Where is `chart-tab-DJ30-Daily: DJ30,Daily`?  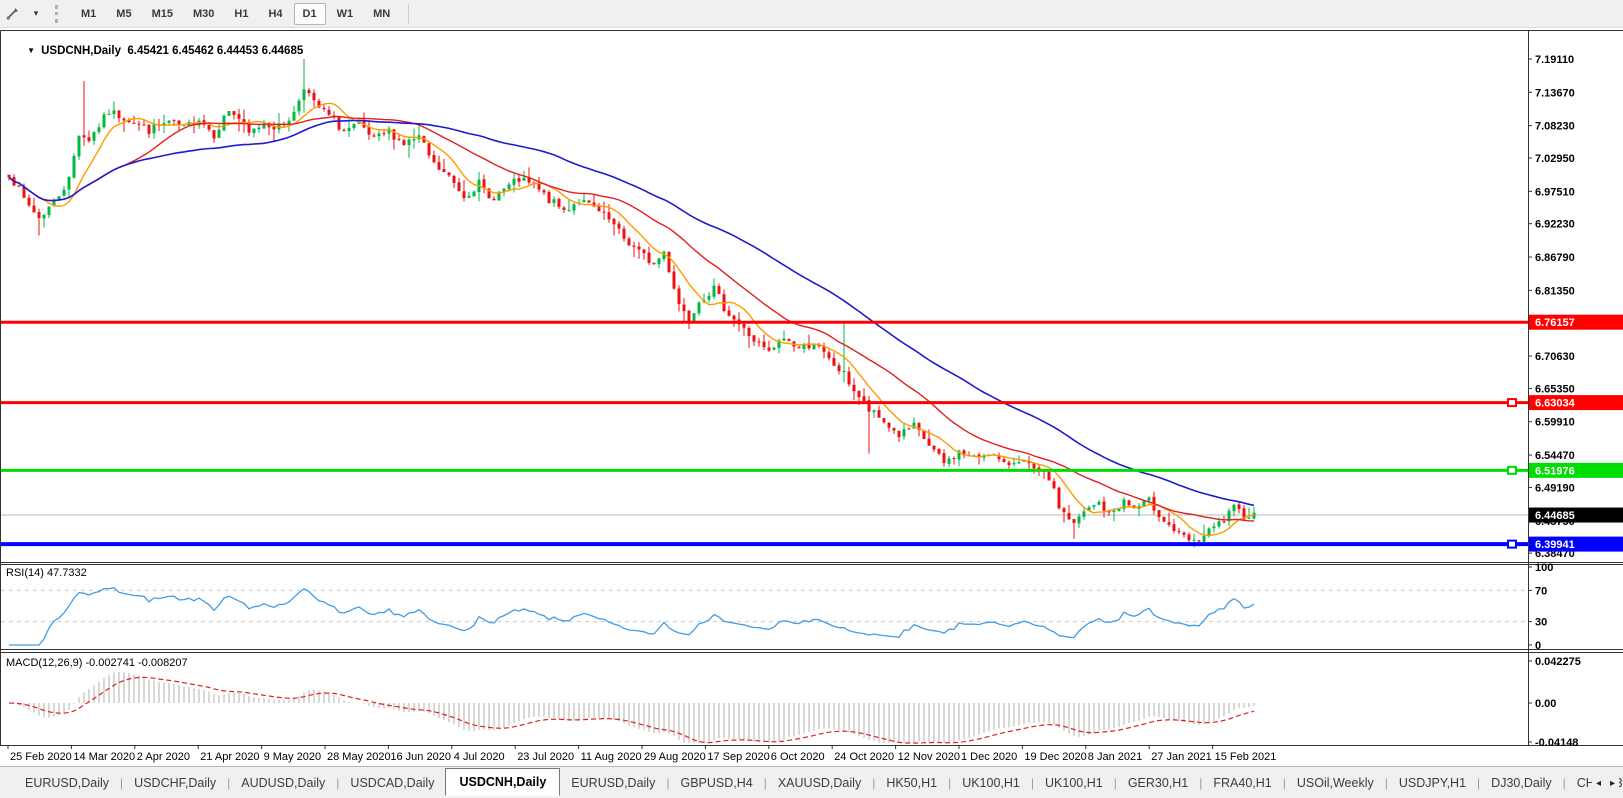 chart-tab-DJ30-Daily: DJ30,Daily is located at coordinates (1521, 783).